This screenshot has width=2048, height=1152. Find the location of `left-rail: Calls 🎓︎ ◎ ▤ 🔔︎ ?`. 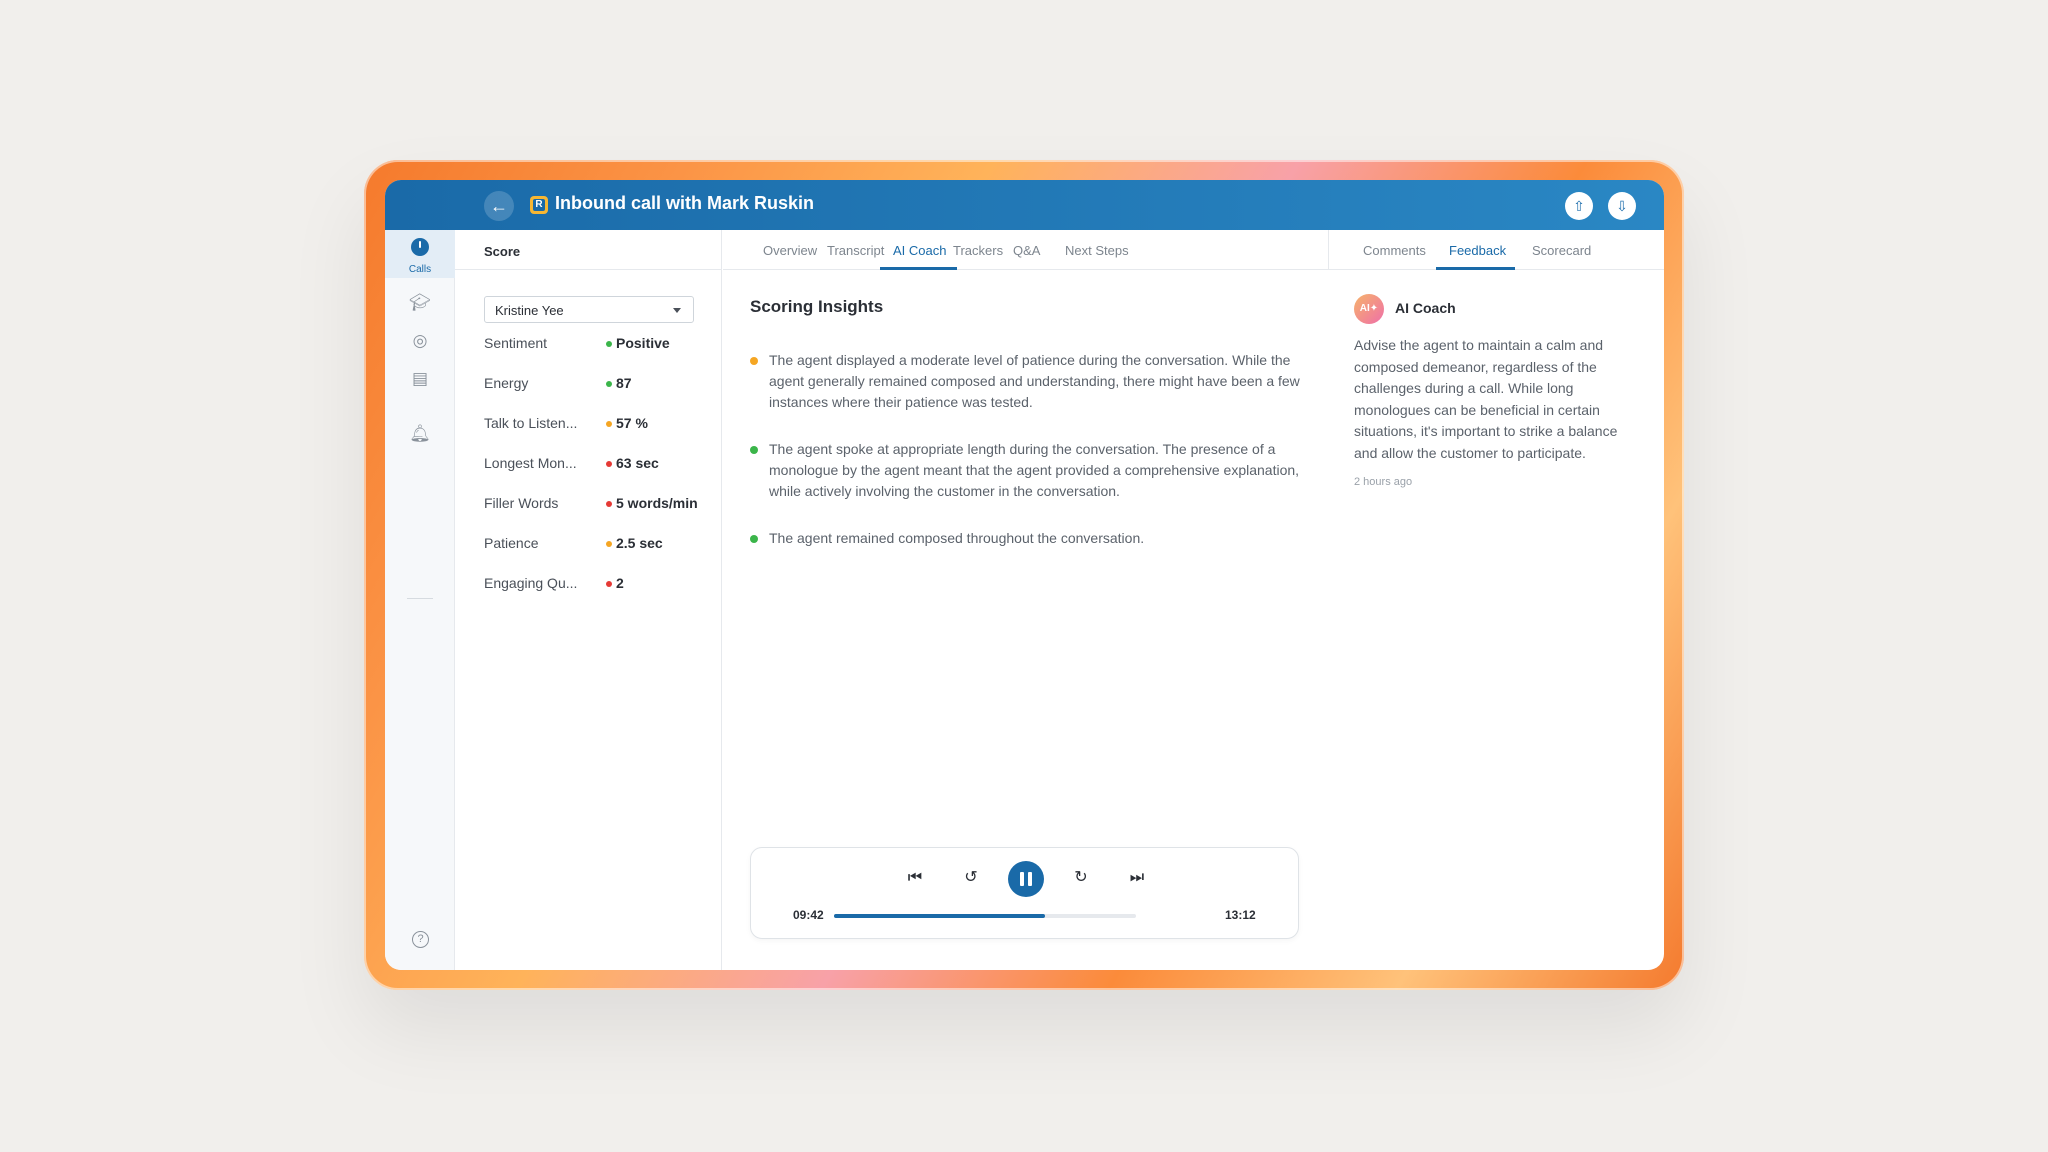

left-rail: Calls 🎓︎ ◎ ▤ 🔔︎ ? is located at coordinates (420, 600).